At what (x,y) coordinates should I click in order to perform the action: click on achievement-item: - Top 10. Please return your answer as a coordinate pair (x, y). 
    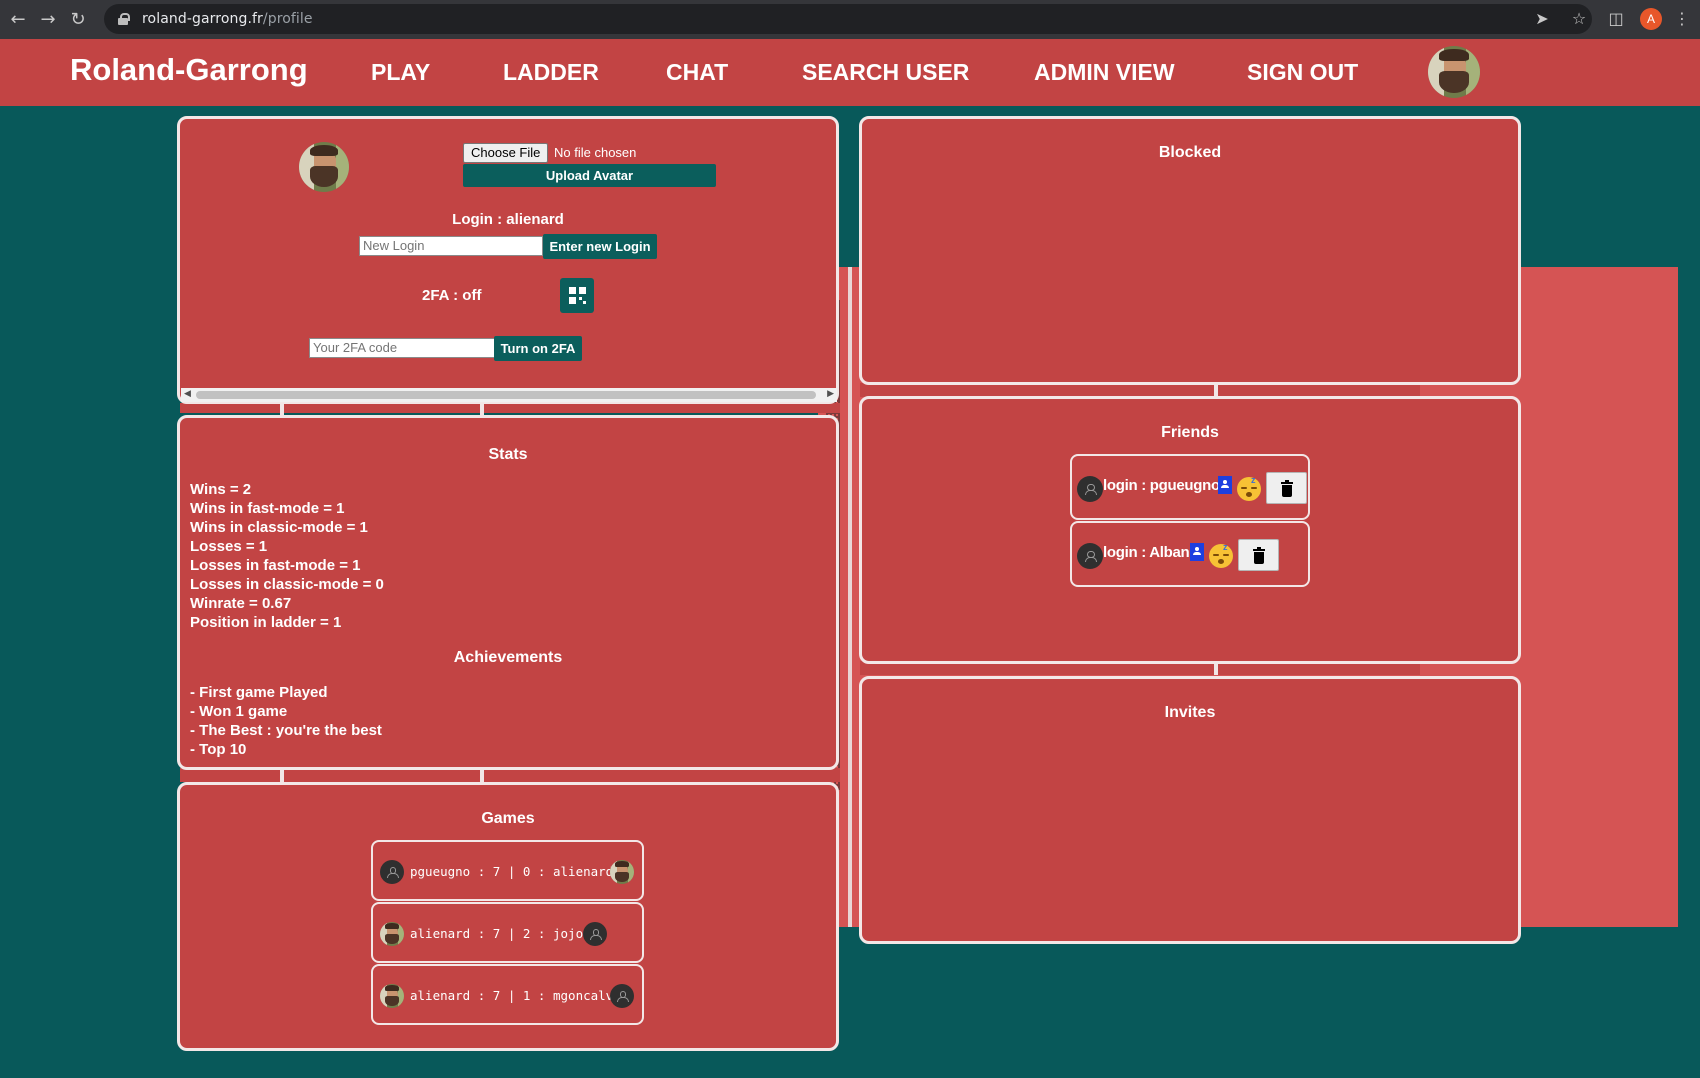
    Looking at the image, I should click on (218, 749).